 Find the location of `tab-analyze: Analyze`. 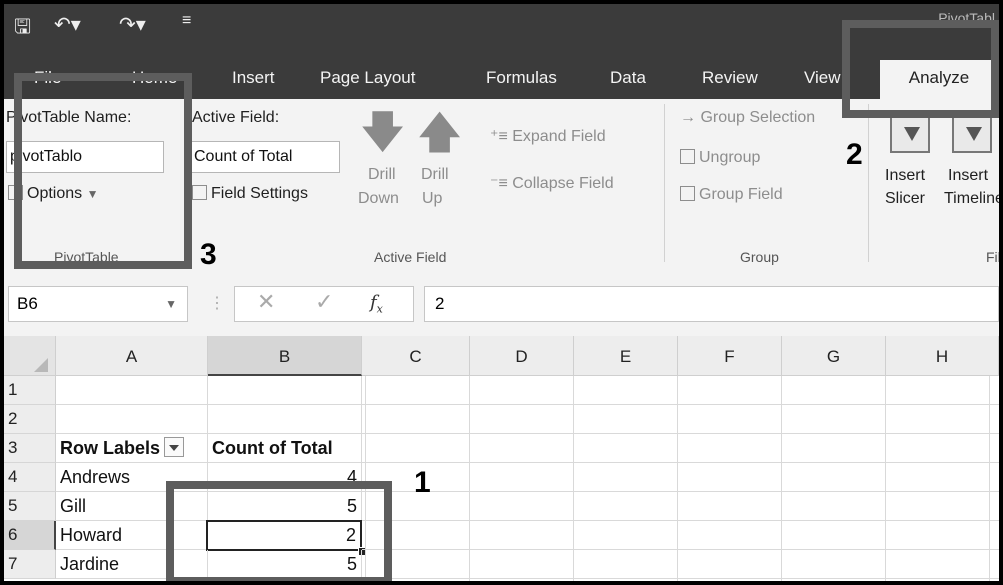

tab-analyze: Analyze is located at coordinates (939, 79).